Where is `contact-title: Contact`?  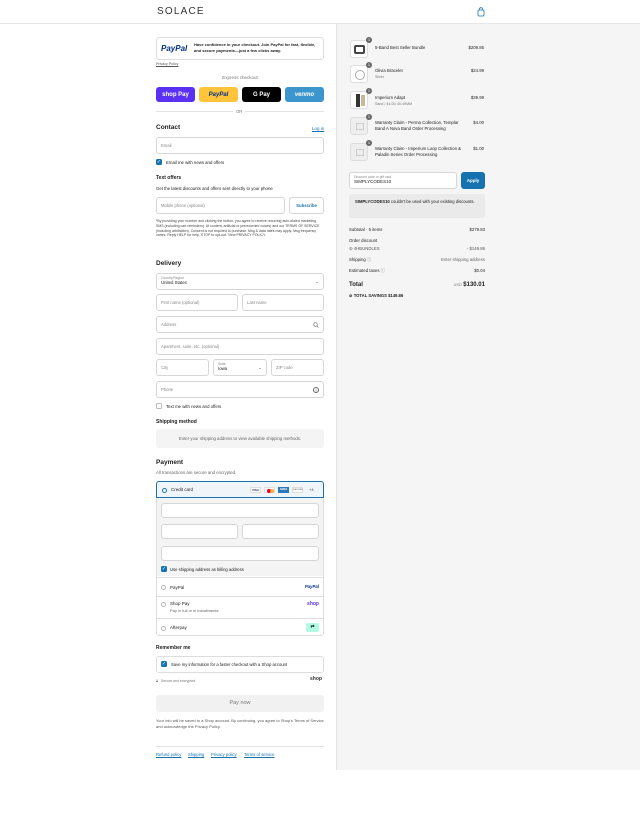 contact-title: Contact is located at coordinates (168, 127).